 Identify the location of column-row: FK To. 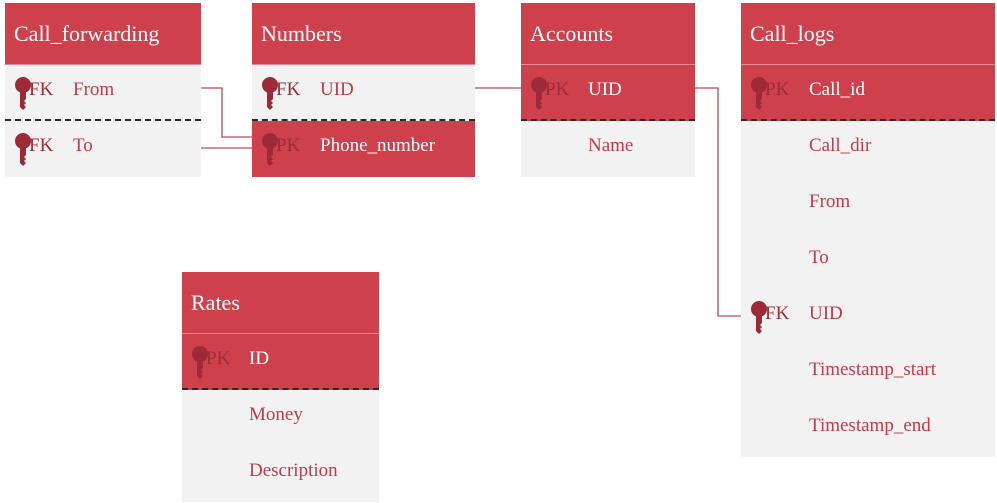
(103, 149).